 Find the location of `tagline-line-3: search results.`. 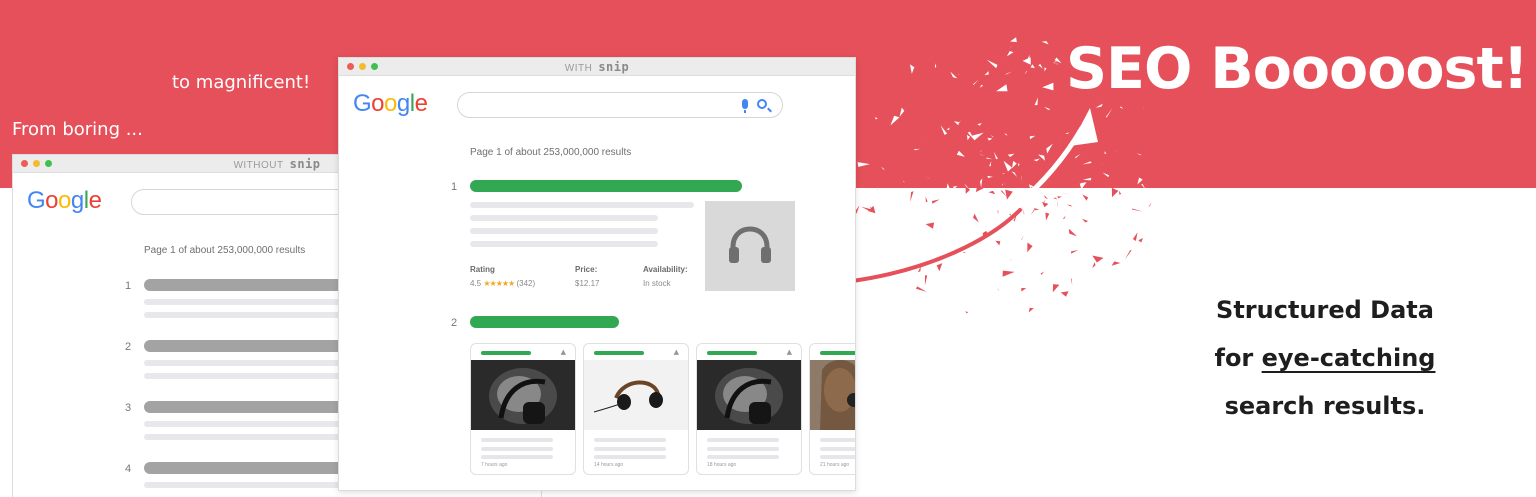

tagline-line-3: search results. is located at coordinates (1325, 406).